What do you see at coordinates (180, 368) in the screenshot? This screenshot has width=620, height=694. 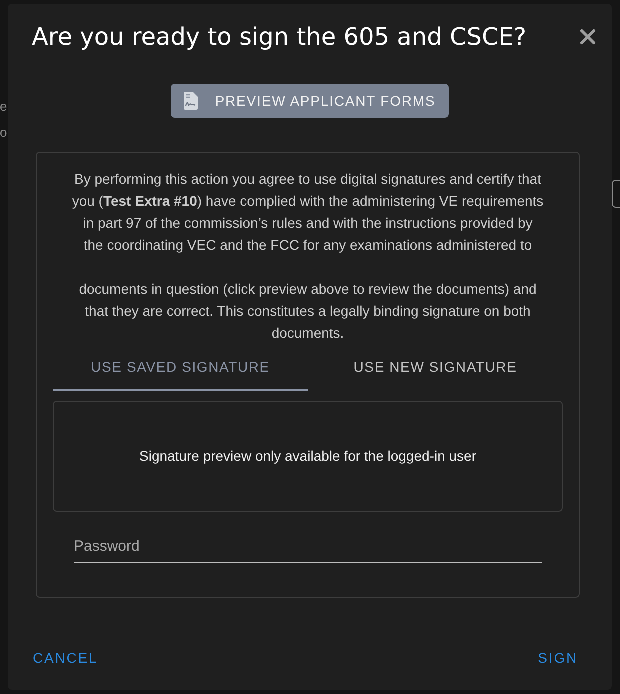 I see `signature-tab: USE SAVED SIGNATURE` at bounding box center [180, 368].